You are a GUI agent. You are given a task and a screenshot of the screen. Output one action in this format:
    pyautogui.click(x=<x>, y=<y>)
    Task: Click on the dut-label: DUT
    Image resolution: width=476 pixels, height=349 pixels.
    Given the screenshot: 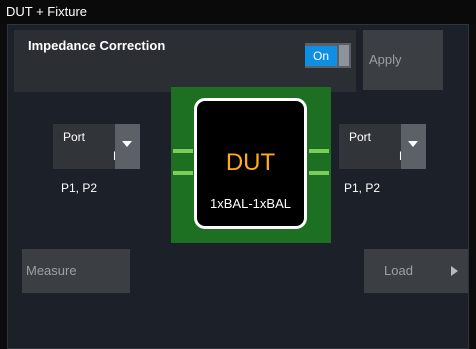 What is the action you would take?
    pyautogui.click(x=250, y=162)
    